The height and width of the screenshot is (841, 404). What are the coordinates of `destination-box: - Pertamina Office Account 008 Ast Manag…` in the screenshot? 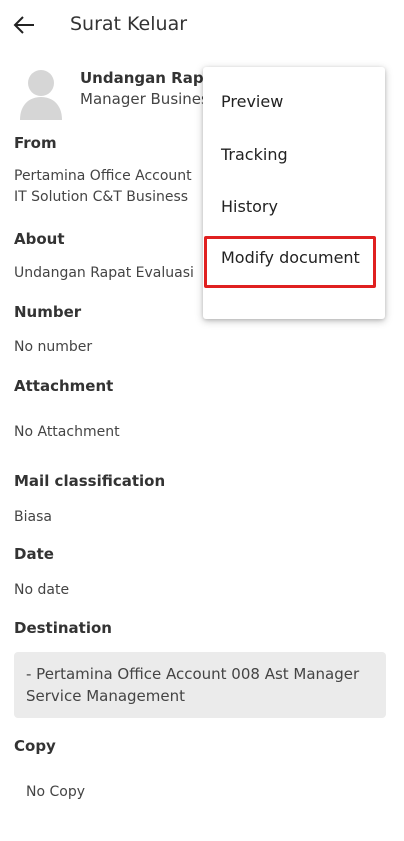 It's located at (200, 685).